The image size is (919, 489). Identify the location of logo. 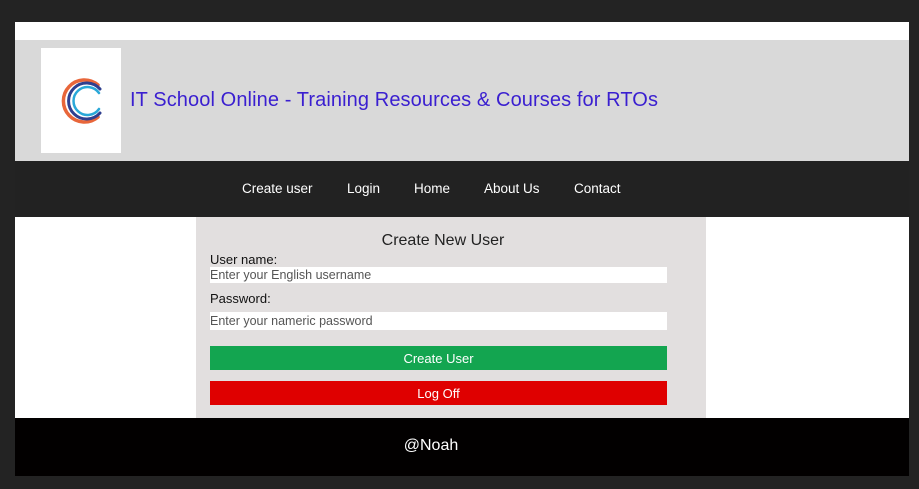
(81, 100).